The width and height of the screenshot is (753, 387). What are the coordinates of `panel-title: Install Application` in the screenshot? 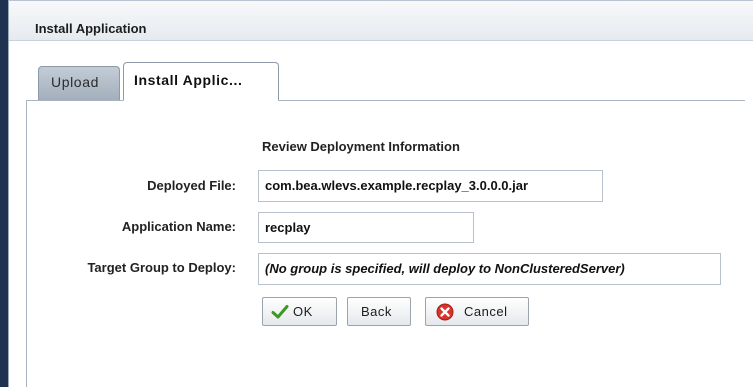 It's located at (91, 28).